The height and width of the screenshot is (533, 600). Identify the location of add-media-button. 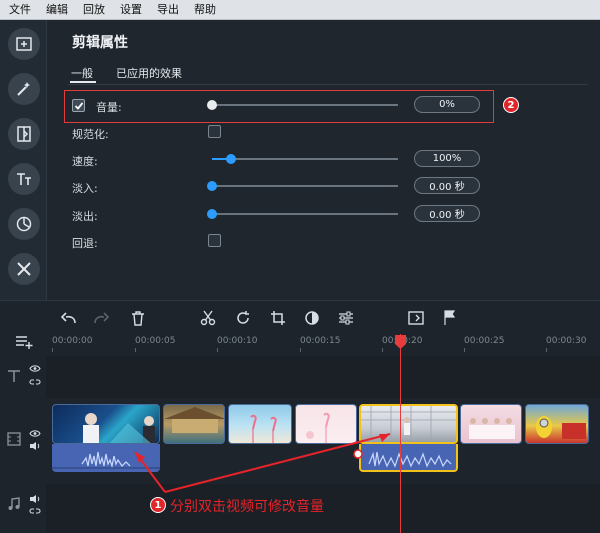
(24, 44).